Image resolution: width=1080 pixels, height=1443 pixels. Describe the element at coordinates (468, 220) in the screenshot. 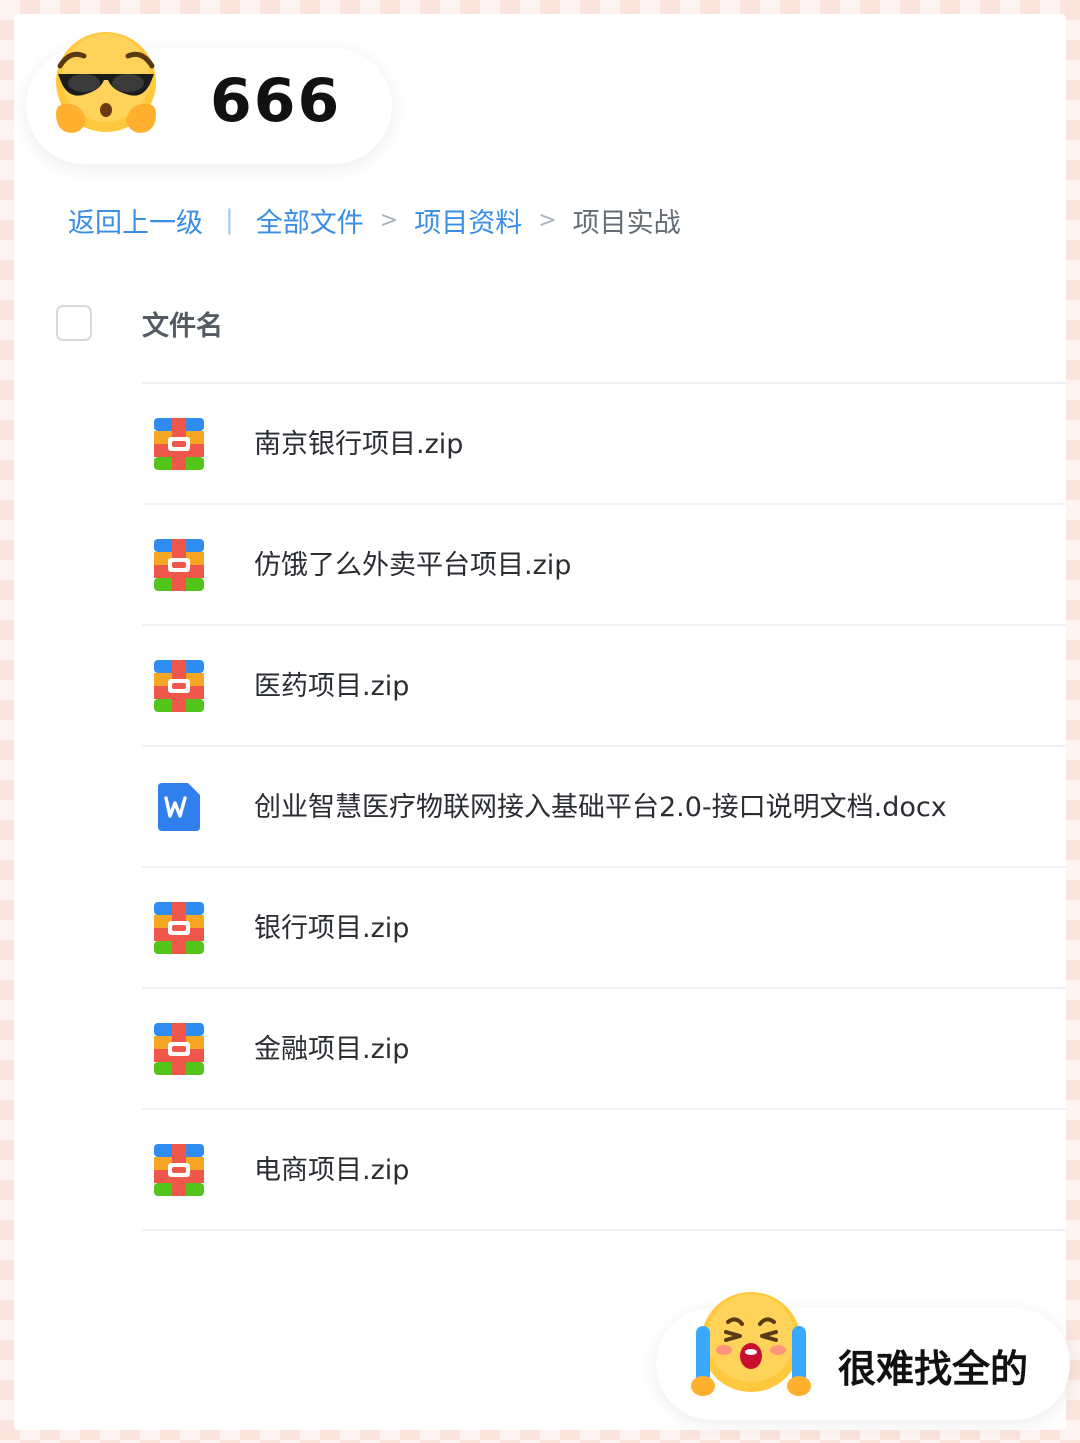

I see `breadcrumb-project-materials: 项目资料` at that location.